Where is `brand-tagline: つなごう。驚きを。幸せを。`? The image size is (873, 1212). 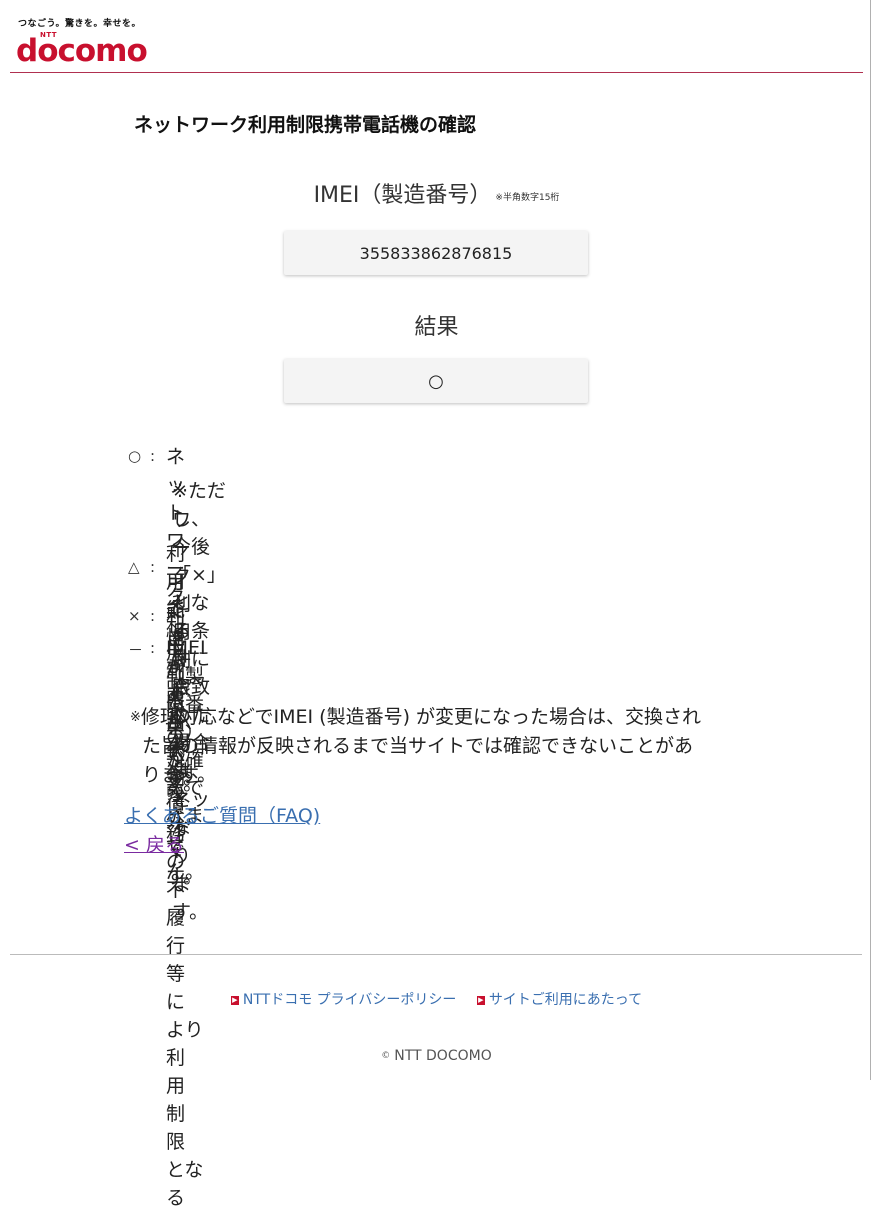 brand-tagline: つなごう。驚きを。幸せを。 is located at coordinates (79, 24).